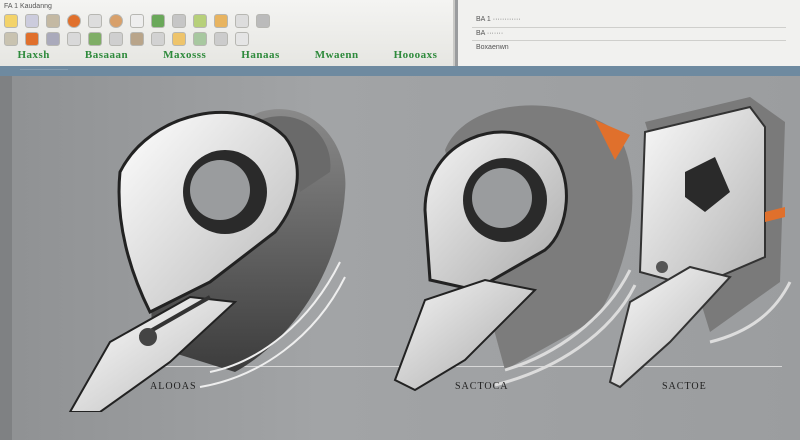  Describe the element at coordinates (116, 39) in the screenshot. I see `mesh-icon` at that location.